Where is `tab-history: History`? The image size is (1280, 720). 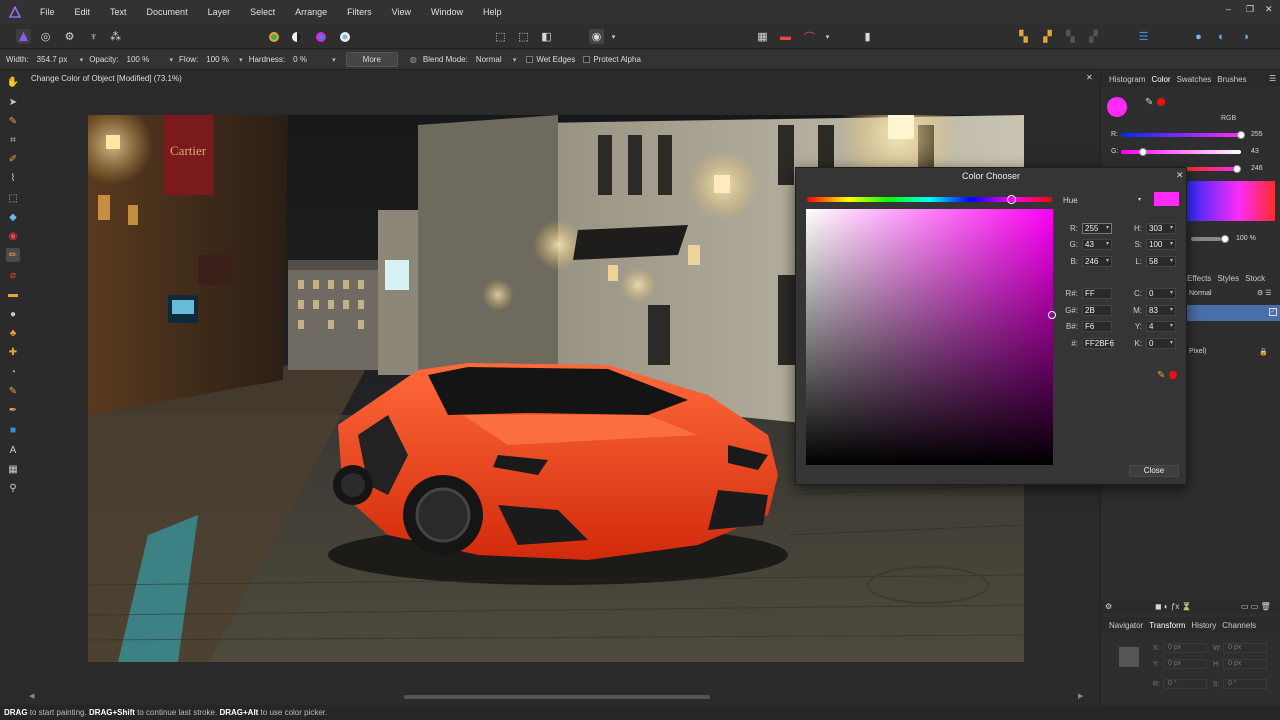
tab-history: History is located at coordinates (1203, 625).